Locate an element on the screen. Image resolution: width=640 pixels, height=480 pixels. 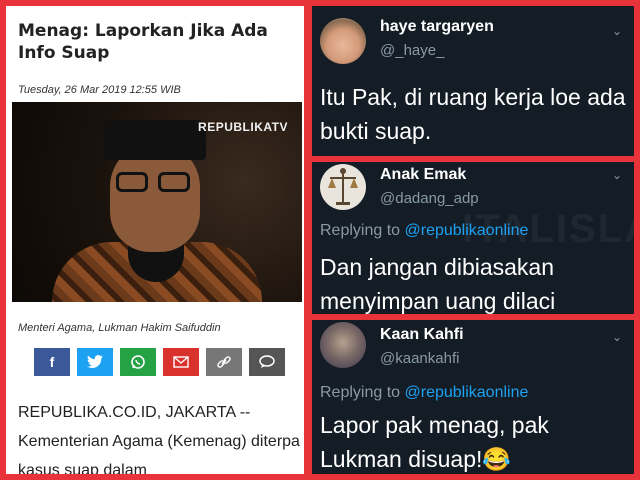
tweet-author-name: Anak Emak is located at coordinates (423, 175).